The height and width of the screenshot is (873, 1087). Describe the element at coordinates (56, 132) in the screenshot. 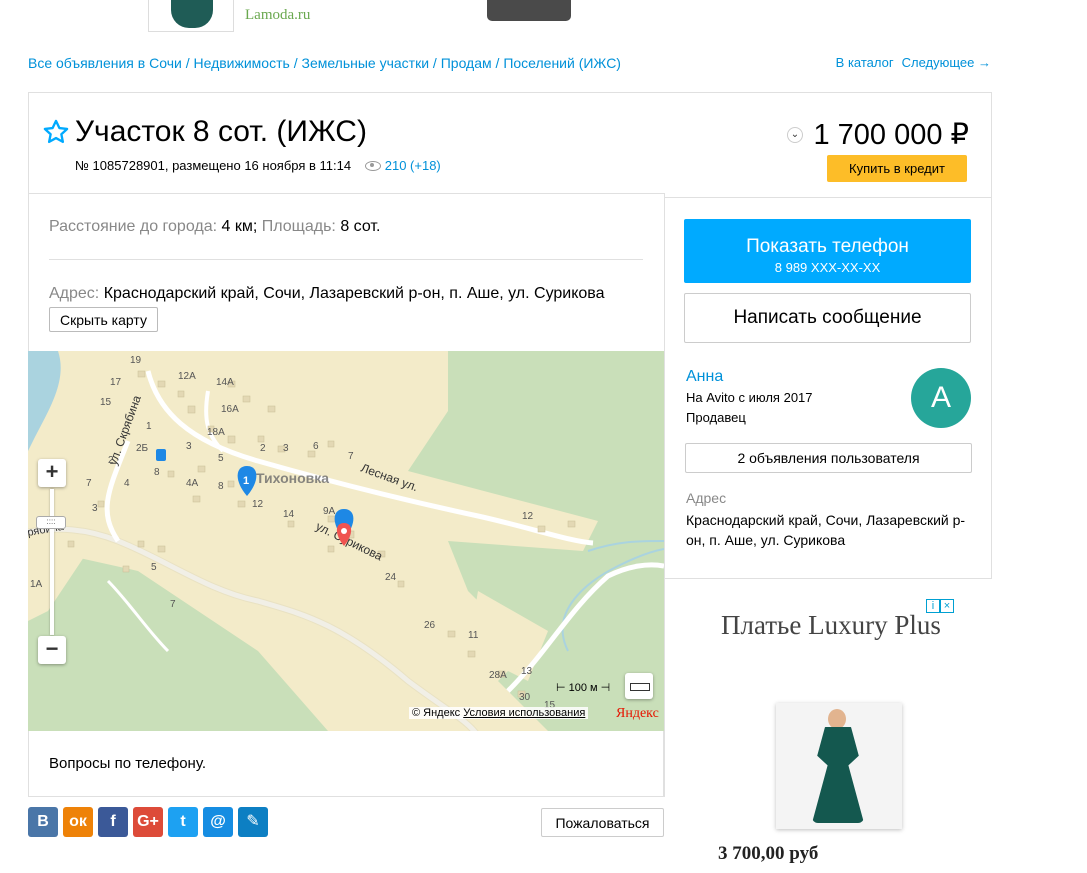

I see `favorite-star-icon` at that location.